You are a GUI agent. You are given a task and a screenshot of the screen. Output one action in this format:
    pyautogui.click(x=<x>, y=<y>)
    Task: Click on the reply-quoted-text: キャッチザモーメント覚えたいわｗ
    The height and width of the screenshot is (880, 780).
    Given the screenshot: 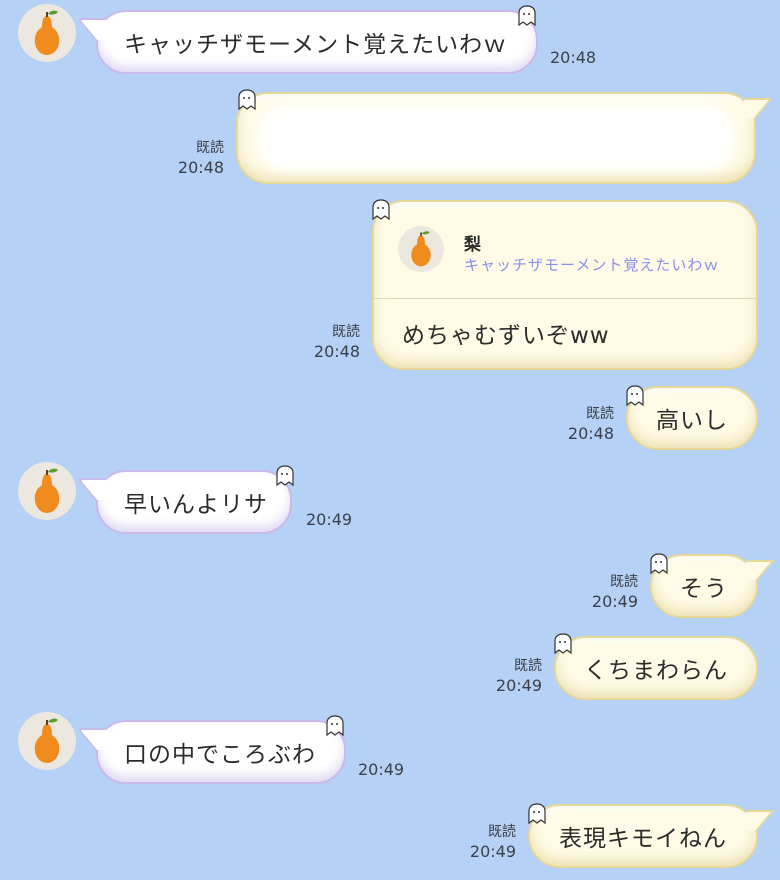 What is the action you would take?
    pyautogui.click(x=592, y=265)
    